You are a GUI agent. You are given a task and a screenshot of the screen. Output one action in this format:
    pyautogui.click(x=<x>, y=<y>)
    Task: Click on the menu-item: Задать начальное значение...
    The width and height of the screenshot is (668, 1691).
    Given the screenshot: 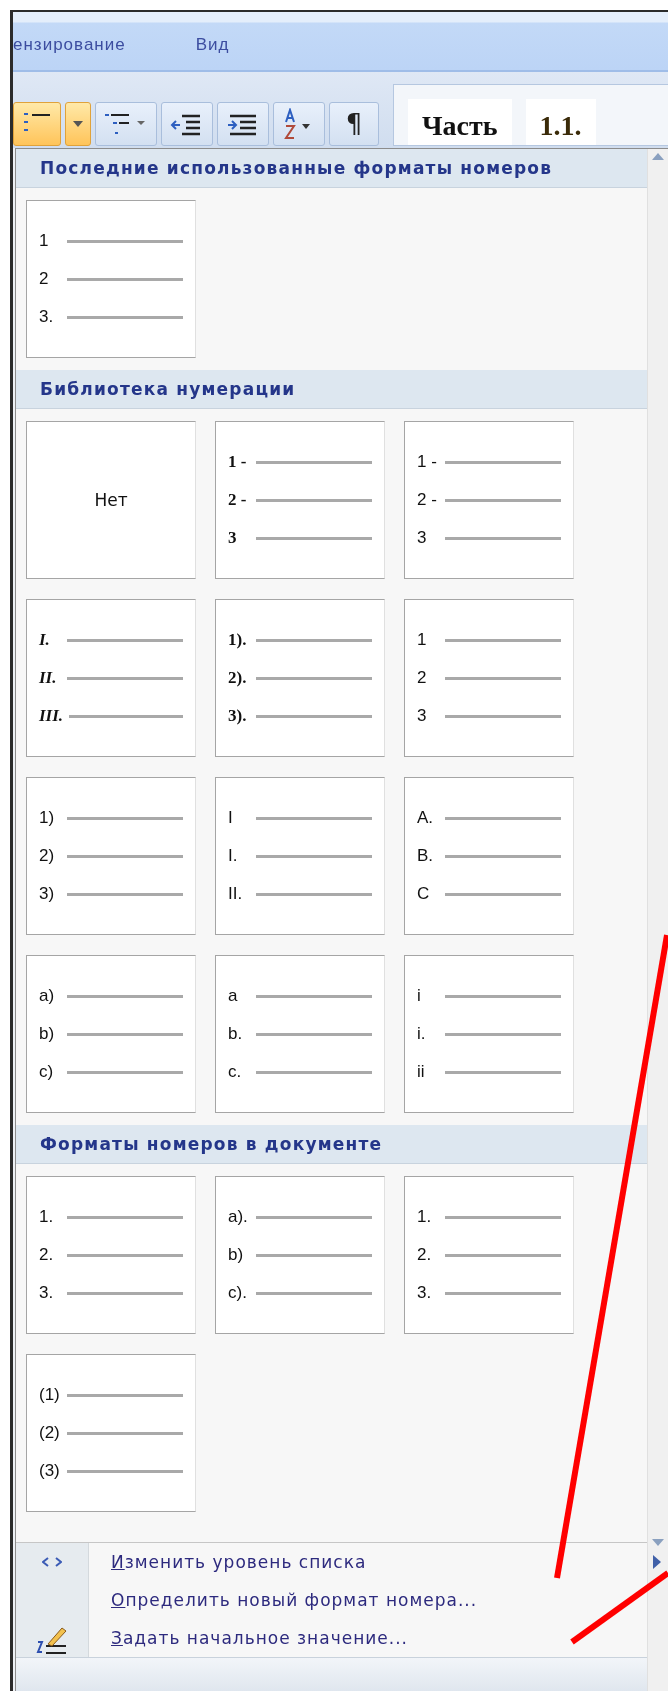 What is the action you would take?
    pyautogui.click(x=259, y=1638)
    